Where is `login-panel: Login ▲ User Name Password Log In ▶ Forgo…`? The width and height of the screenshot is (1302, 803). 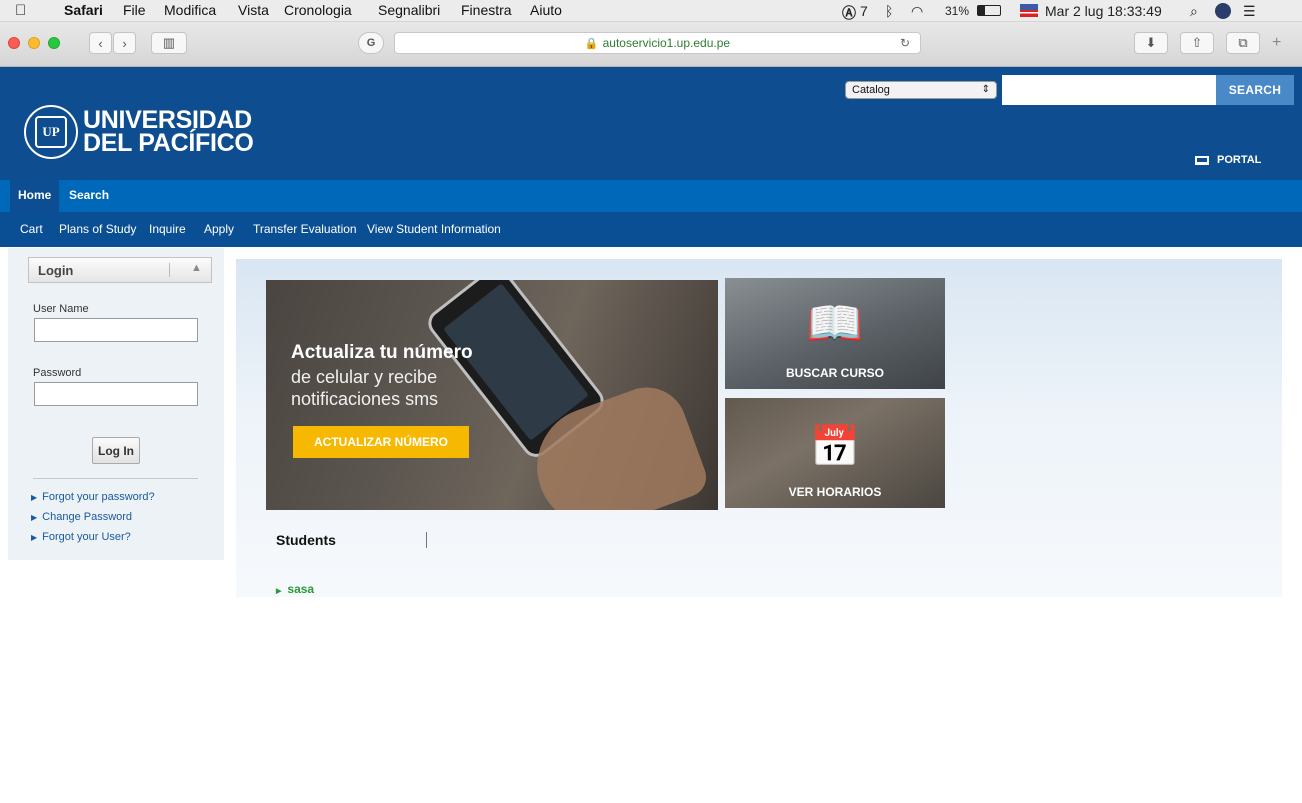
login-panel: Login ▲ User Name Password Log In ▶ Forgo… is located at coordinates (116, 404).